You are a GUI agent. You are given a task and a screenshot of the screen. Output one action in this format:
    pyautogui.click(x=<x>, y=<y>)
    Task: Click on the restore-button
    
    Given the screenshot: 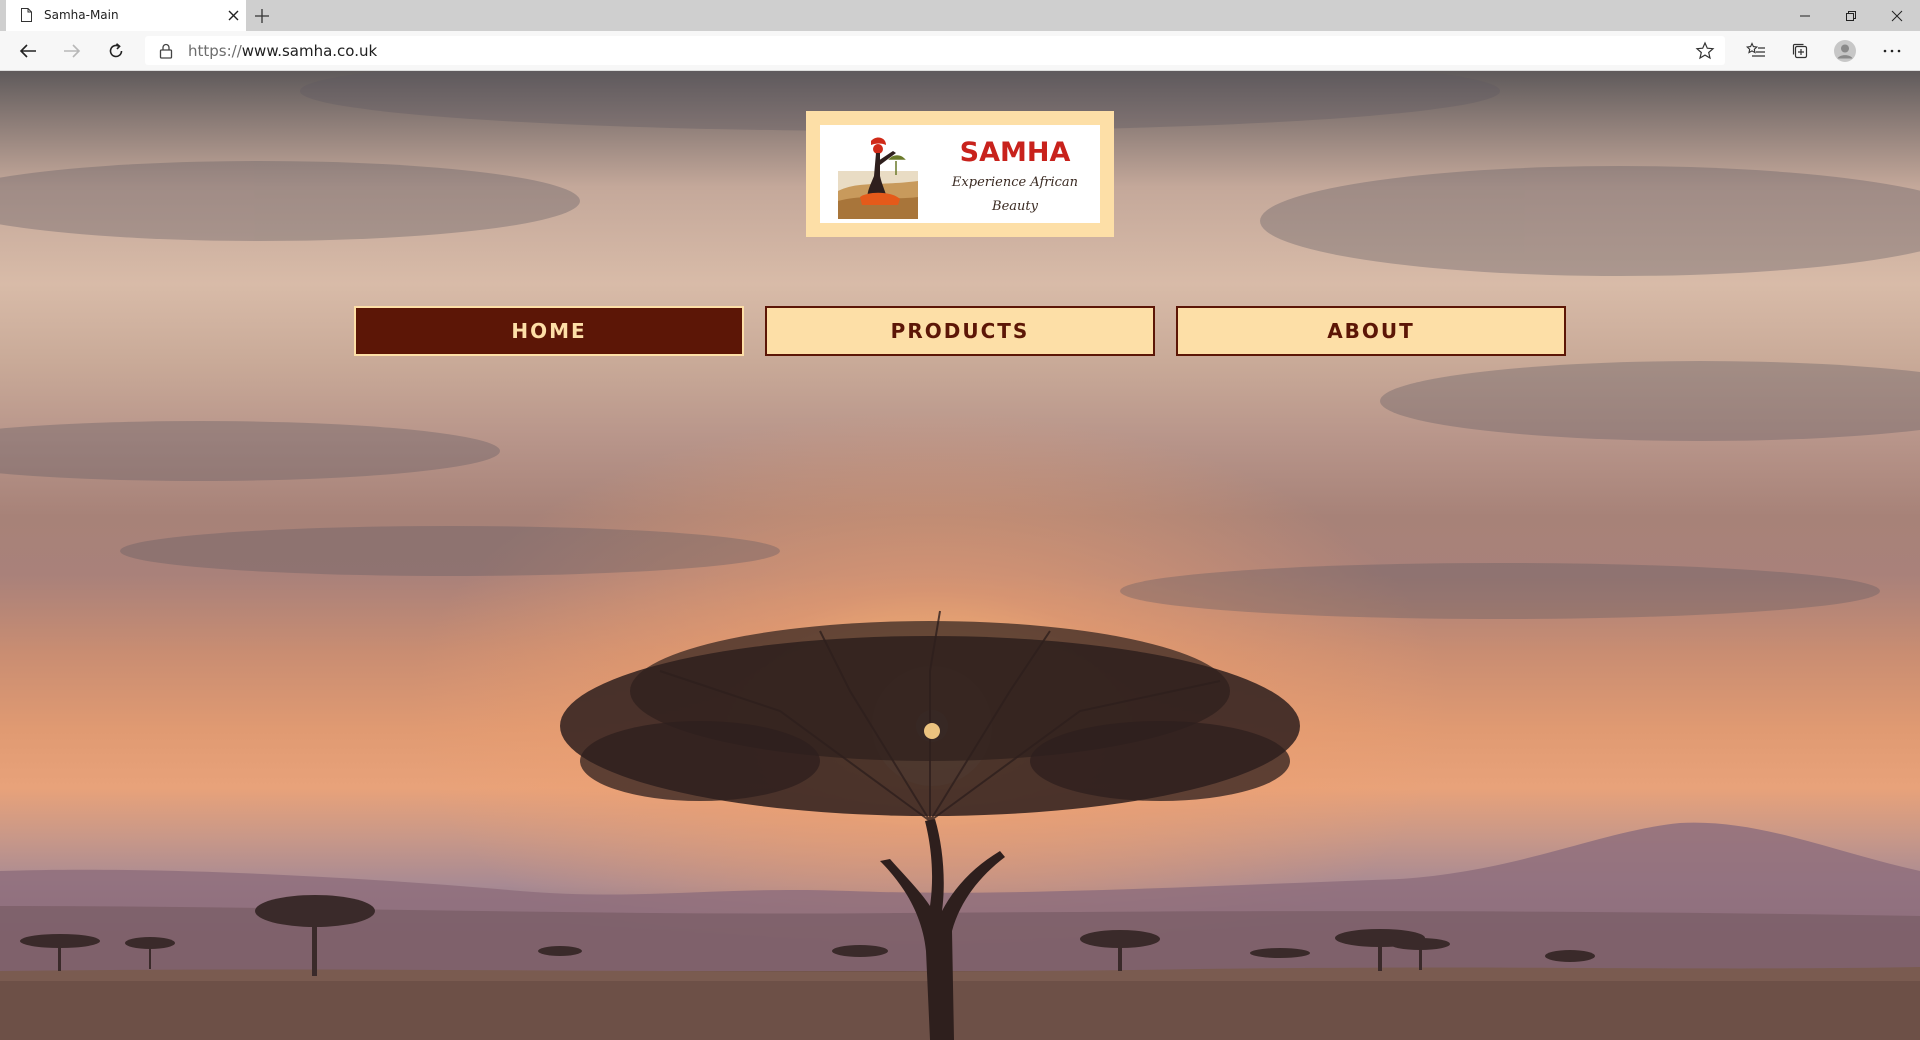 What is the action you would take?
    pyautogui.click(x=1851, y=15)
    